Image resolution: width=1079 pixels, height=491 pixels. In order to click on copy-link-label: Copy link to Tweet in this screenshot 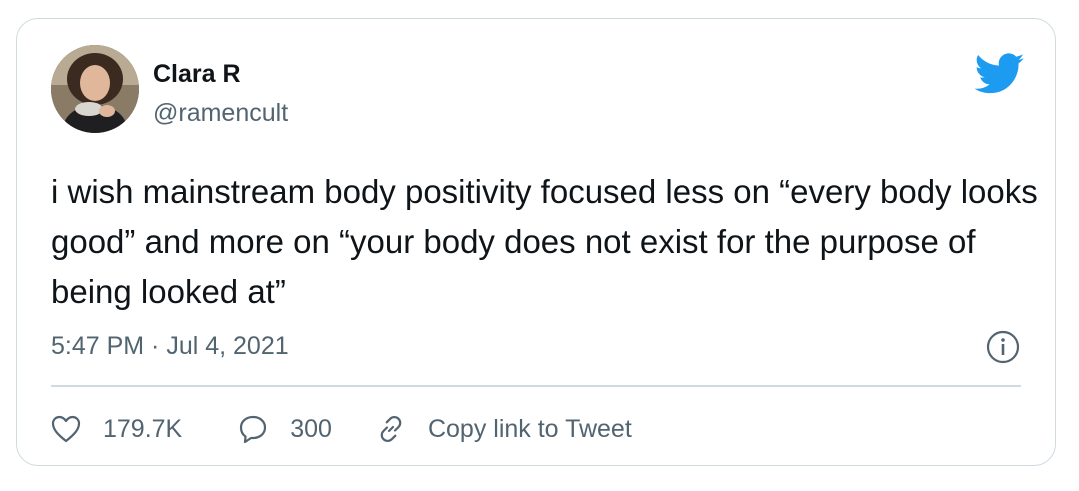, I will do `click(529, 429)`.